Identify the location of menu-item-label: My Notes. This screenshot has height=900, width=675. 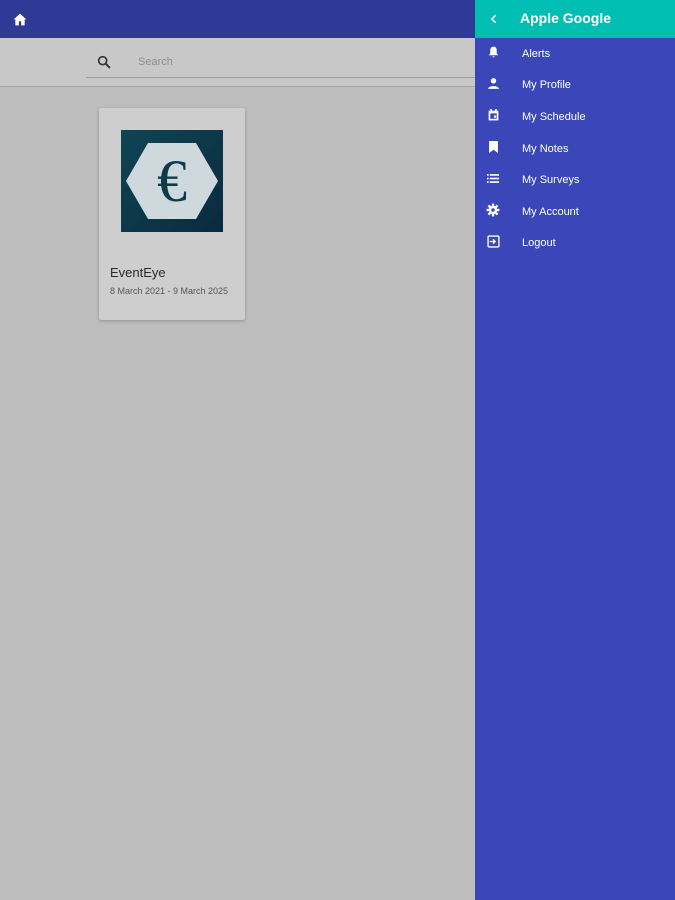
(545, 148).